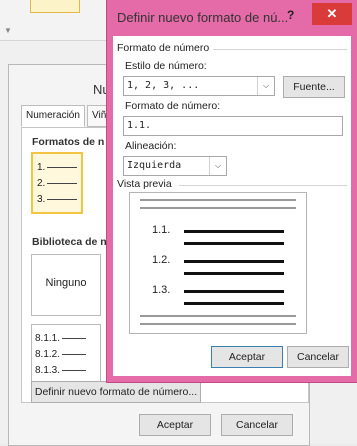 This screenshot has height=446, width=357. Describe the element at coordinates (151, 146) in the screenshot. I see `alignment-label: Alineación:` at that location.